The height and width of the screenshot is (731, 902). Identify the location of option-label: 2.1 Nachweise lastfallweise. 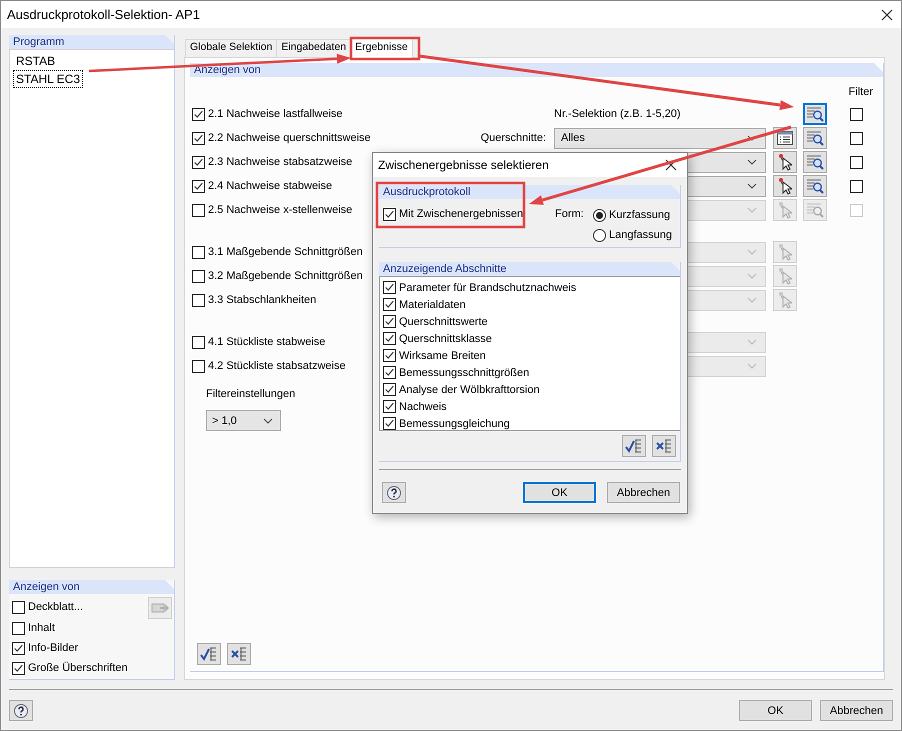
(275, 114).